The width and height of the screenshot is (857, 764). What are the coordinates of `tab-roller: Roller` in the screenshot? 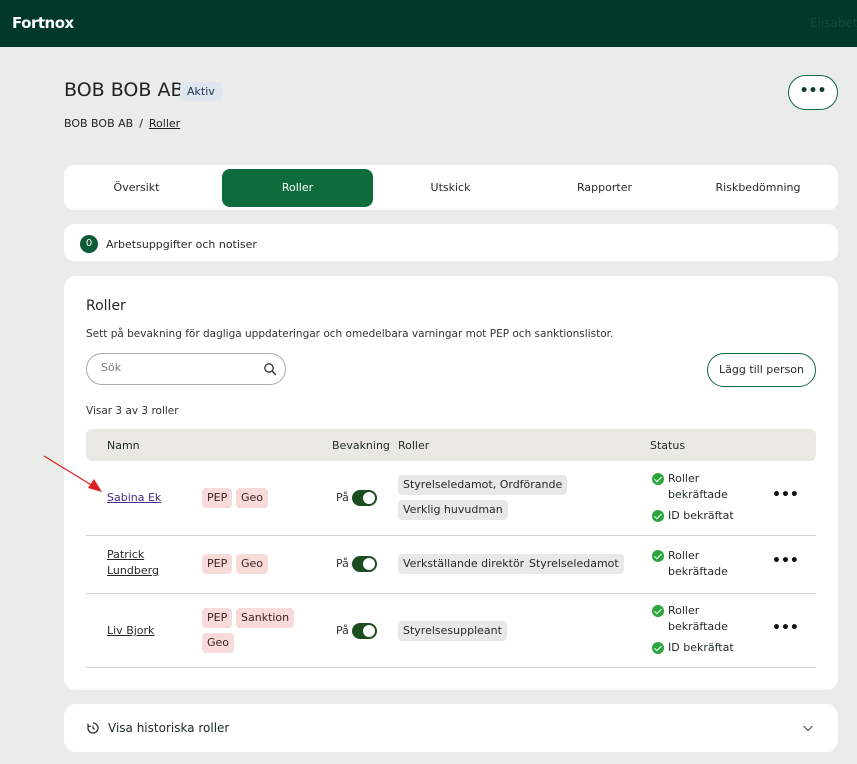 It's located at (297, 188).